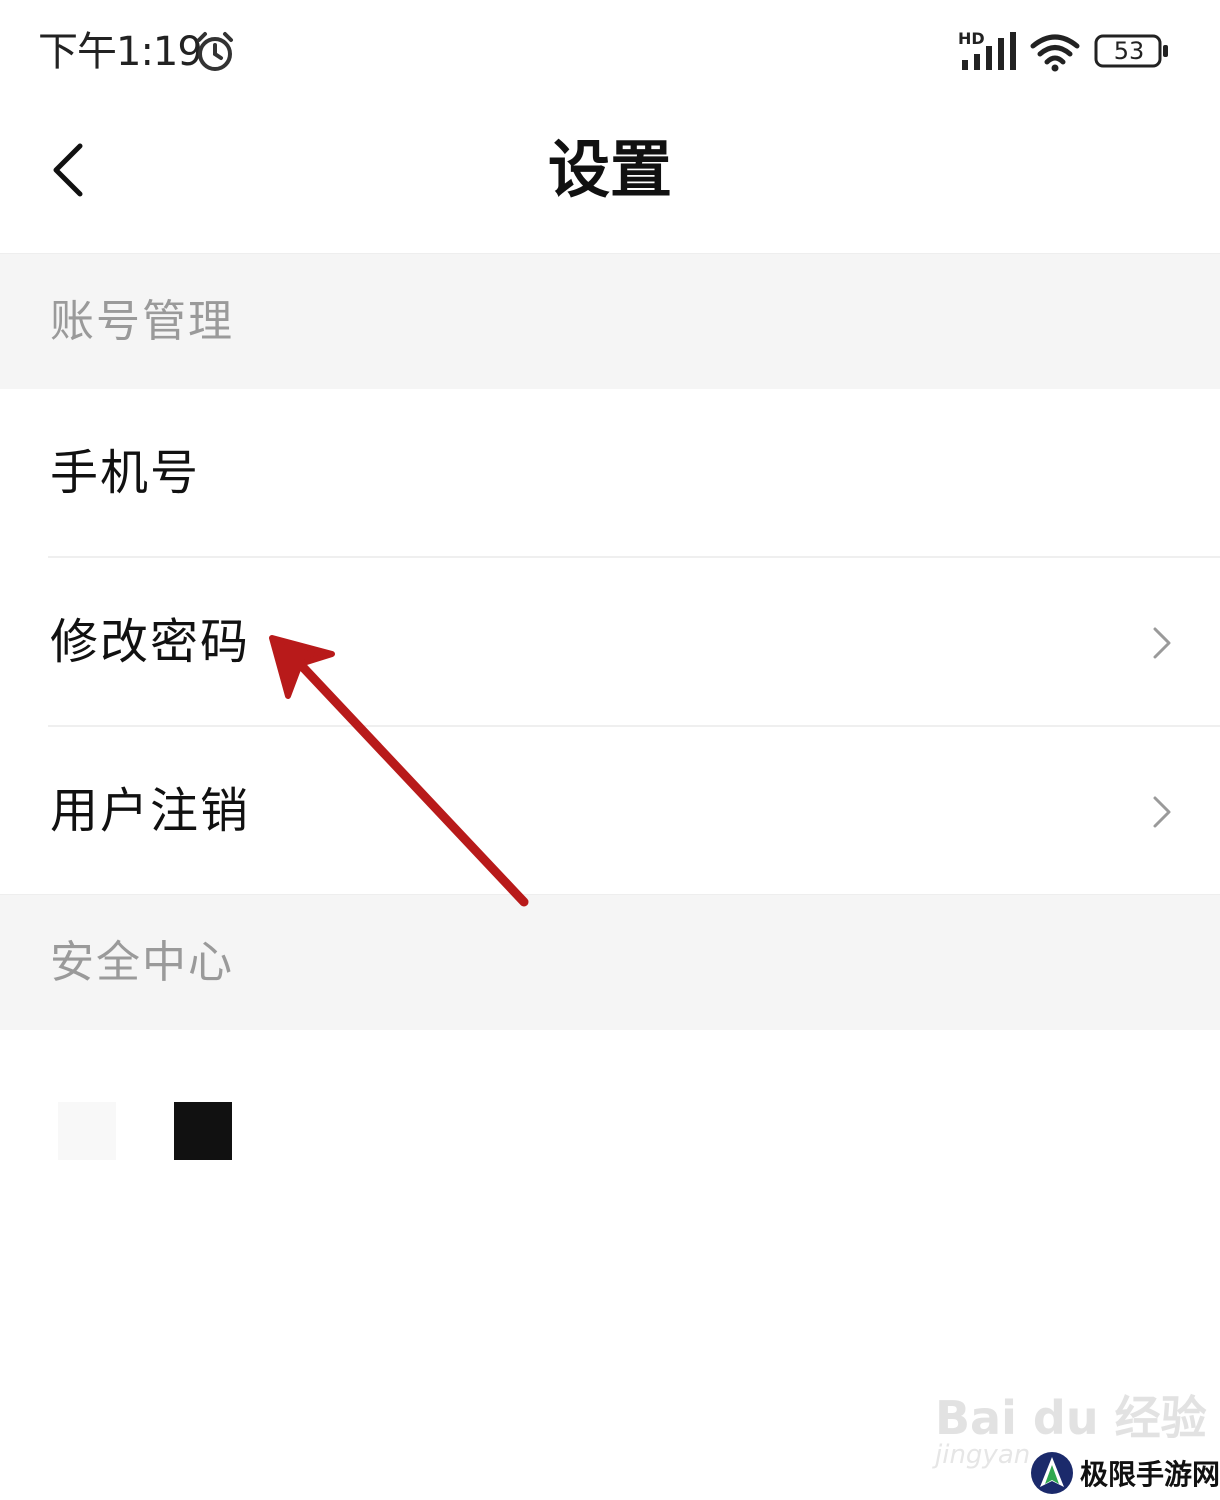 This screenshot has width=1220, height=1500. What do you see at coordinates (610, 473) in the screenshot?
I see `list-item-phone-number: 手机号` at bounding box center [610, 473].